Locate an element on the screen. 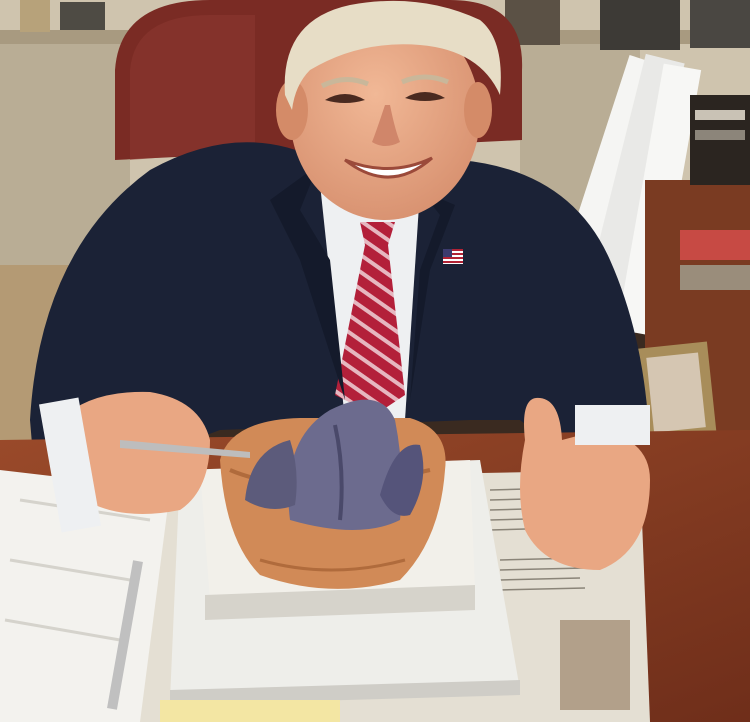 This screenshot has width=750, height=722. thumbs-up-hand is located at coordinates (585, 483).